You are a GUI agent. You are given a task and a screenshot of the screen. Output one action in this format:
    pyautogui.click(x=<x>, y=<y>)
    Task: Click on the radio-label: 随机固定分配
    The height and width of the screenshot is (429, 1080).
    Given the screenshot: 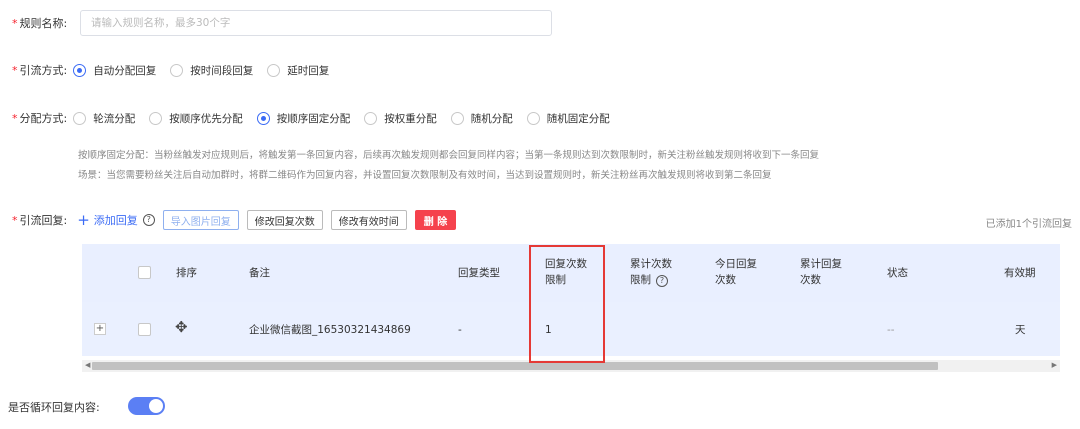 What is the action you would take?
    pyautogui.click(x=578, y=118)
    